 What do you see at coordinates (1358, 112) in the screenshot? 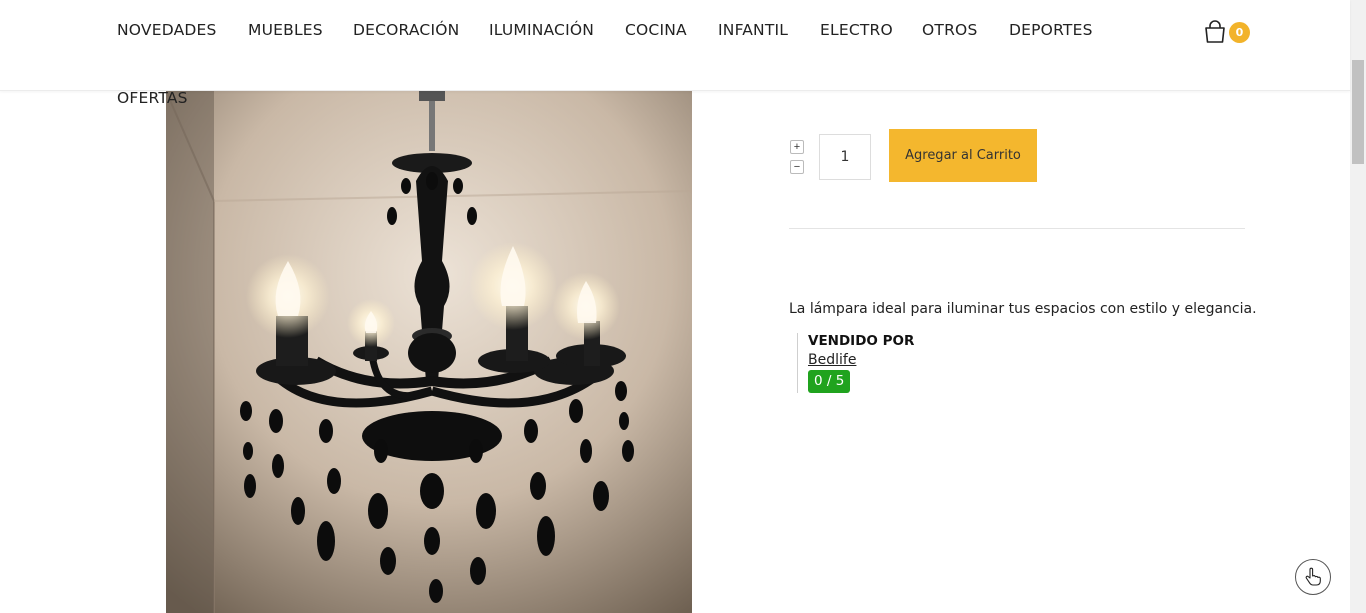
I see `scrollbar-thumb` at bounding box center [1358, 112].